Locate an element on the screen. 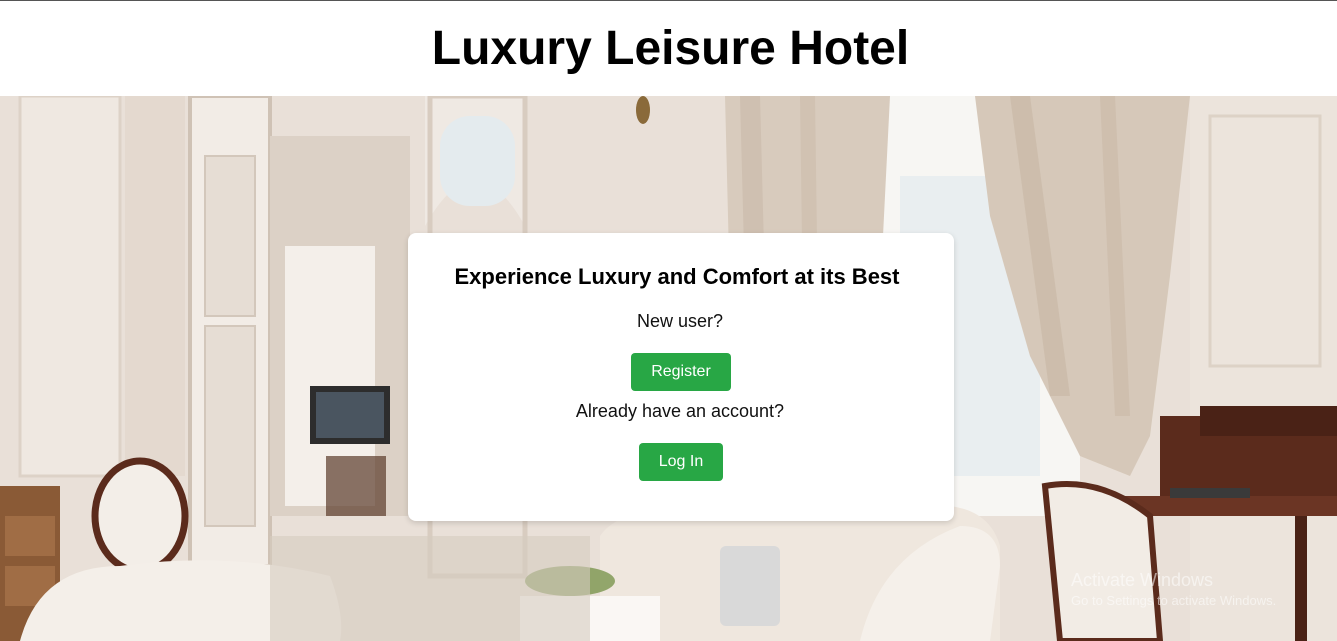 The height and width of the screenshot is (641, 1337). existing-user-prompt: Already have an account? is located at coordinates (680, 411).